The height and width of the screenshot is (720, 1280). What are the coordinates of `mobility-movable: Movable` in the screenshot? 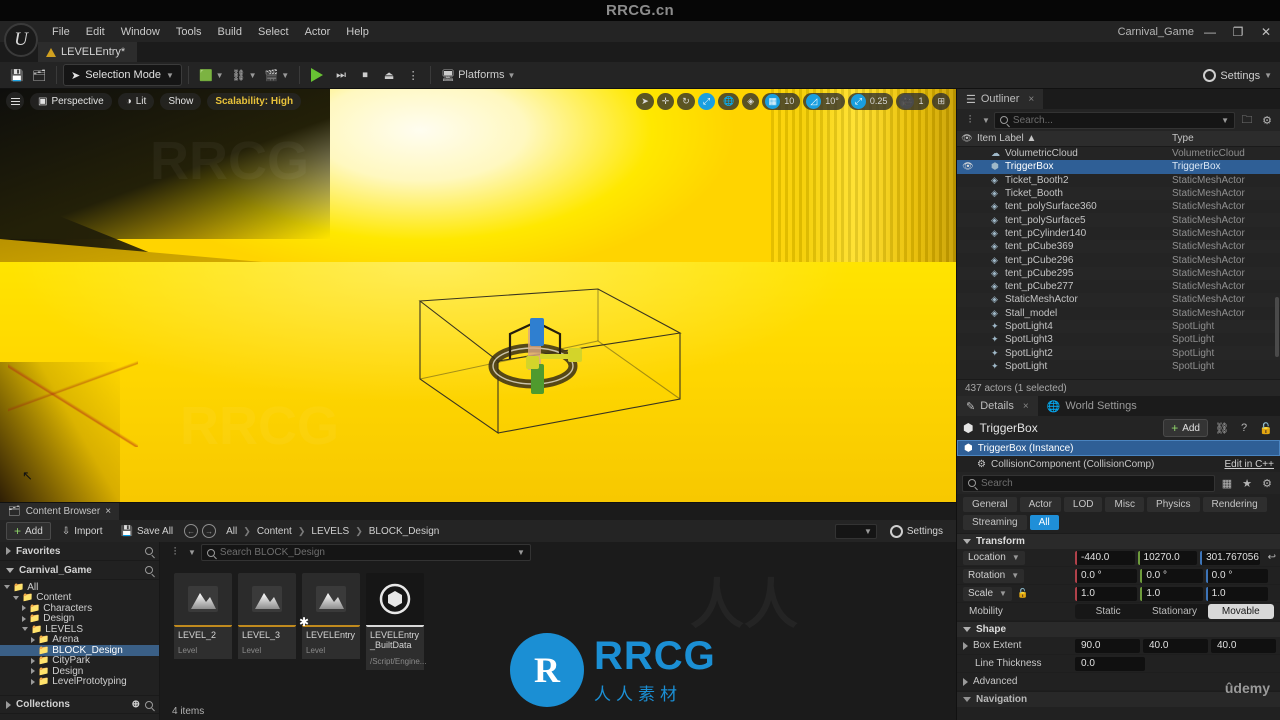 It's located at (1240, 611).